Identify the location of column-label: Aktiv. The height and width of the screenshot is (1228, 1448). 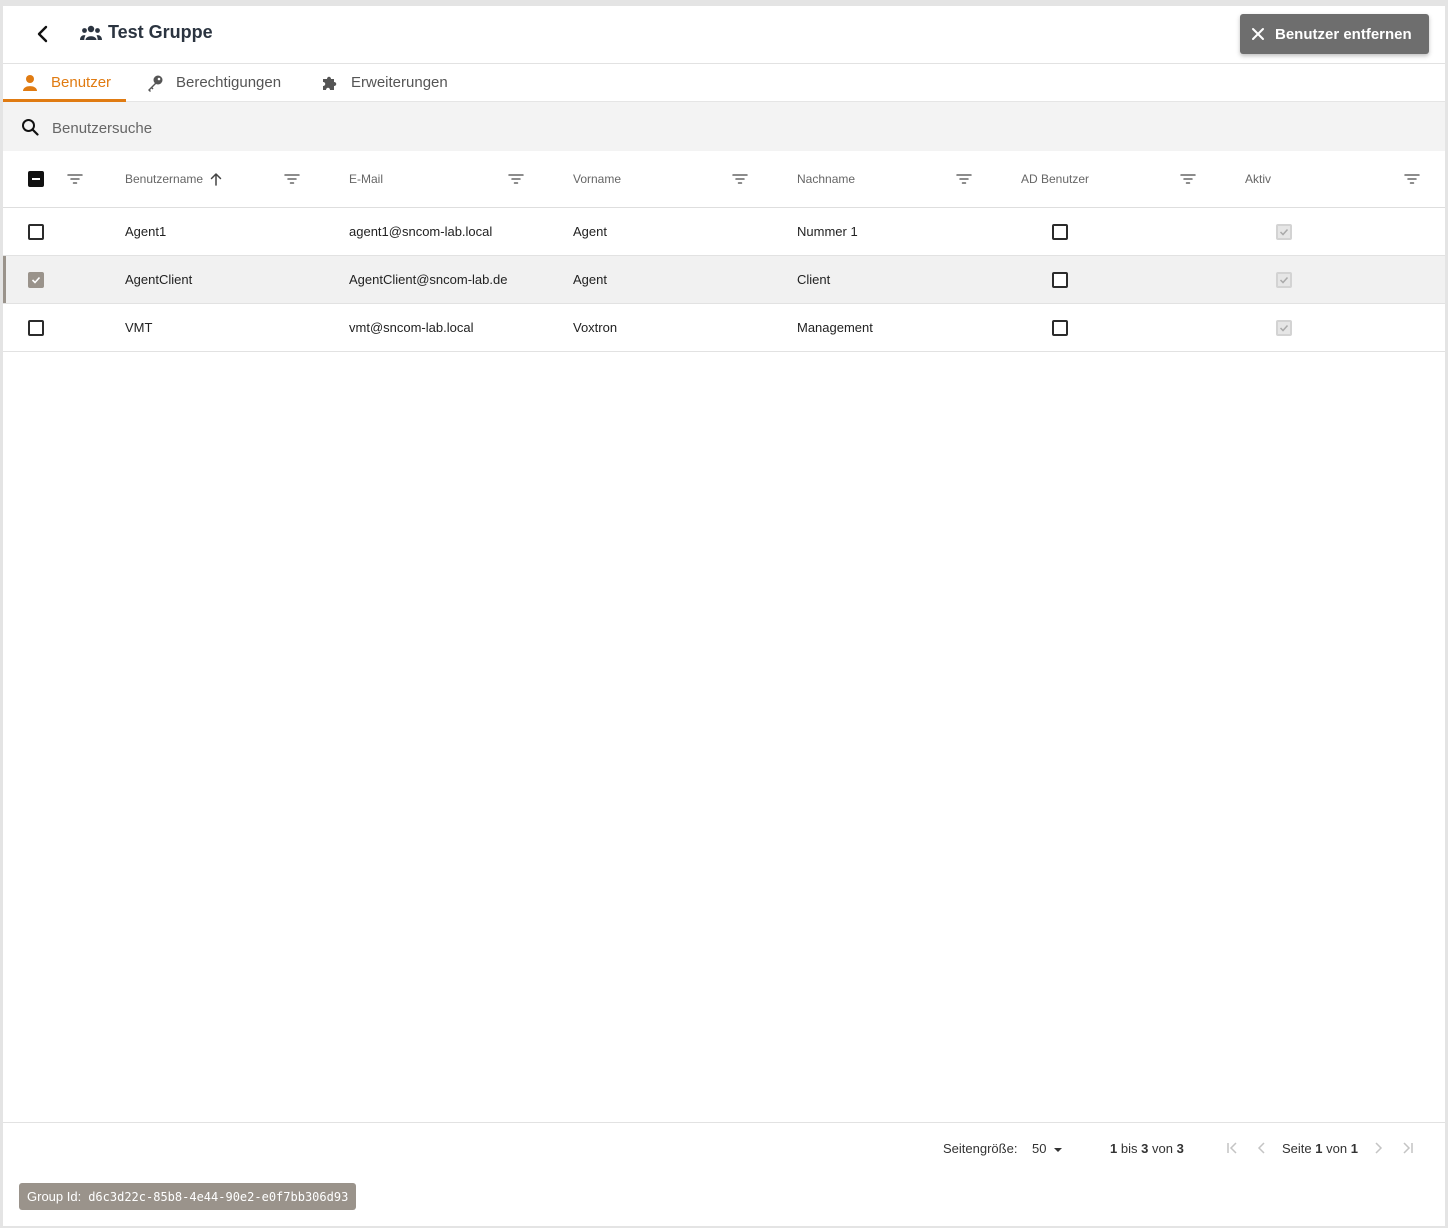
(1258, 179).